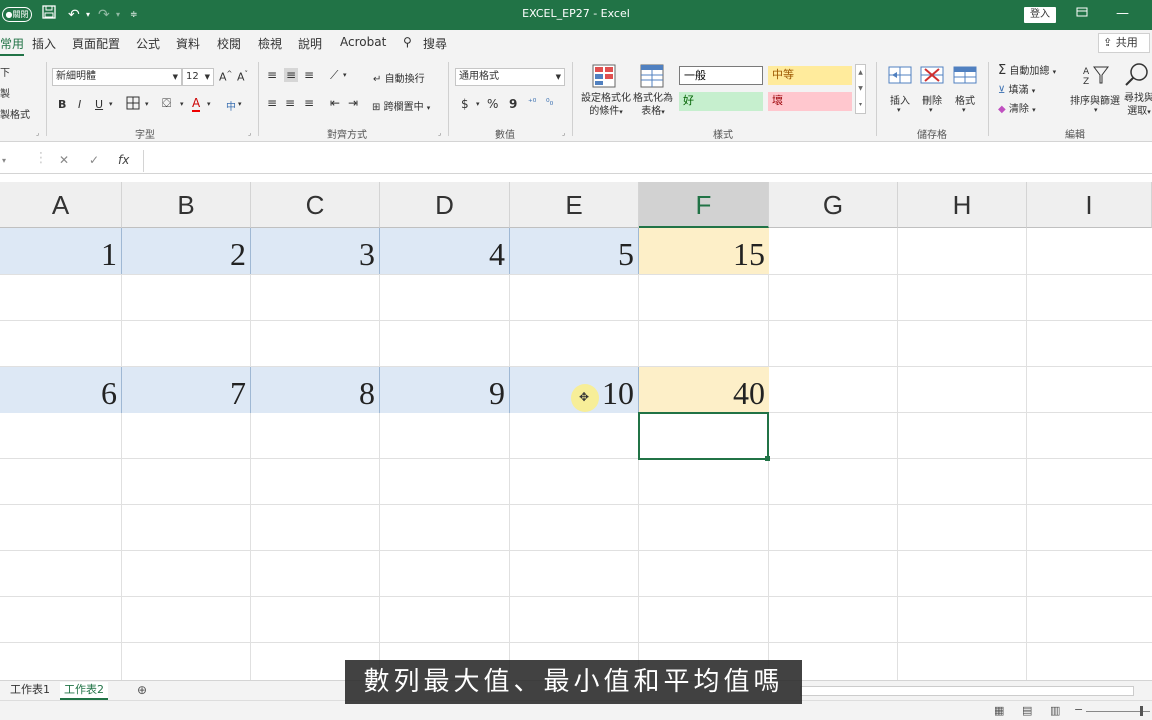  I want to click on increase-decimal-icon: ⁺⁰, so click(532, 103).